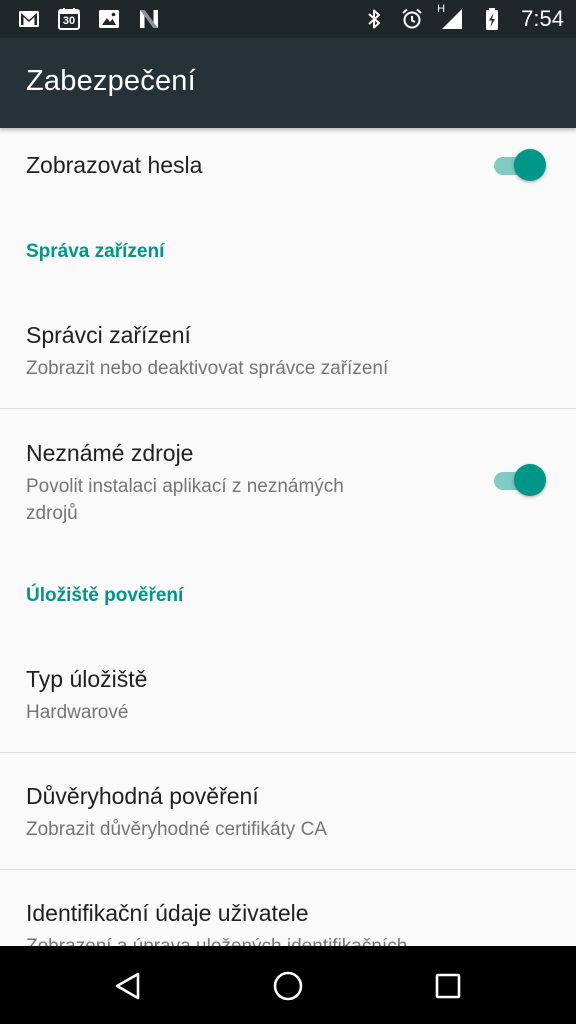 The width and height of the screenshot is (576, 1024). Describe the element at coordinates (374, 19) in the screenshot. I see `bluetooth-icon` at that location.